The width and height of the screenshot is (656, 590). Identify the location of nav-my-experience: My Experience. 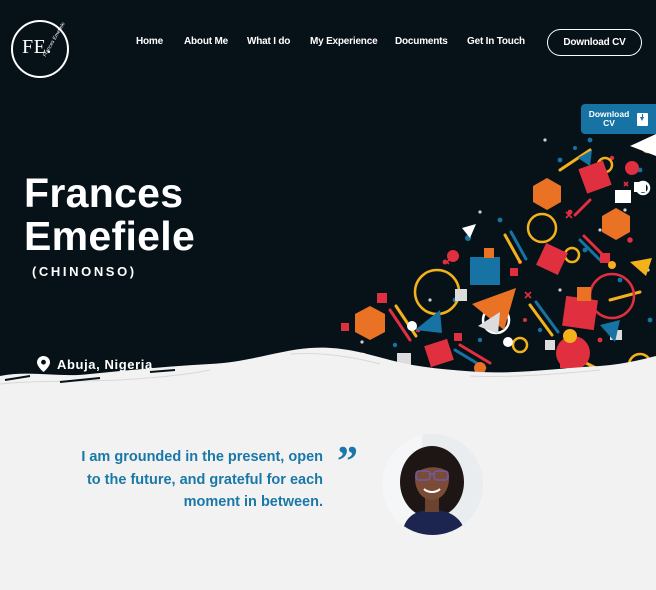
(344, 41).